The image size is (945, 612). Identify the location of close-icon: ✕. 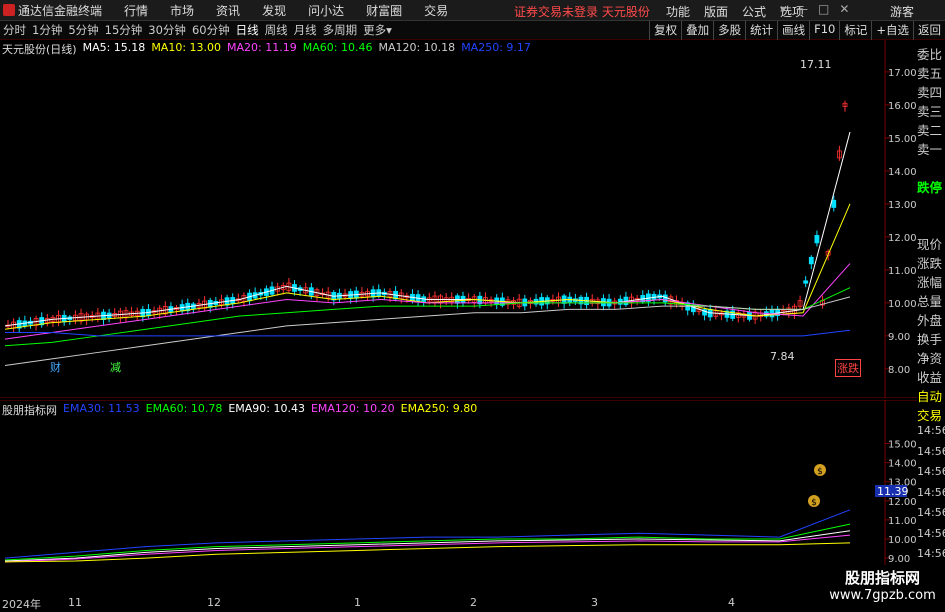
(844, 9).